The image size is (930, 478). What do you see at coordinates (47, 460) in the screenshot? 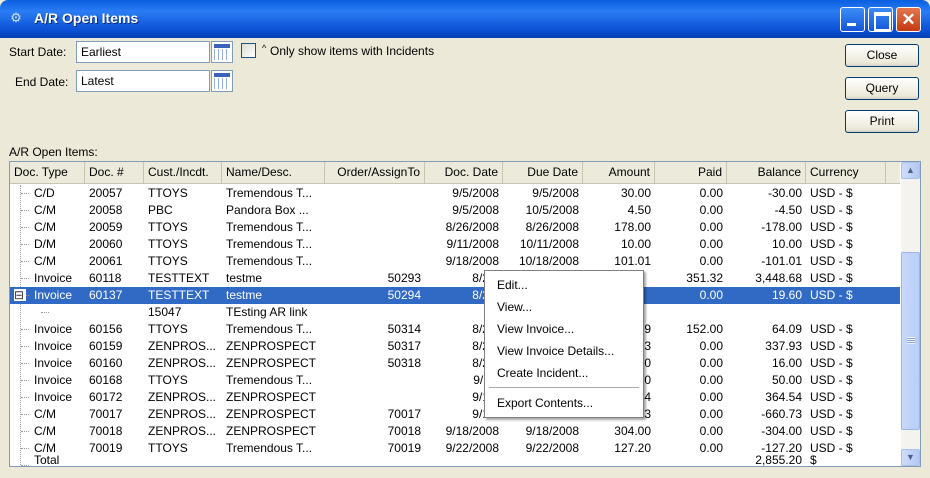
I see `cell-type: Total` at bounding box center [47, 460].